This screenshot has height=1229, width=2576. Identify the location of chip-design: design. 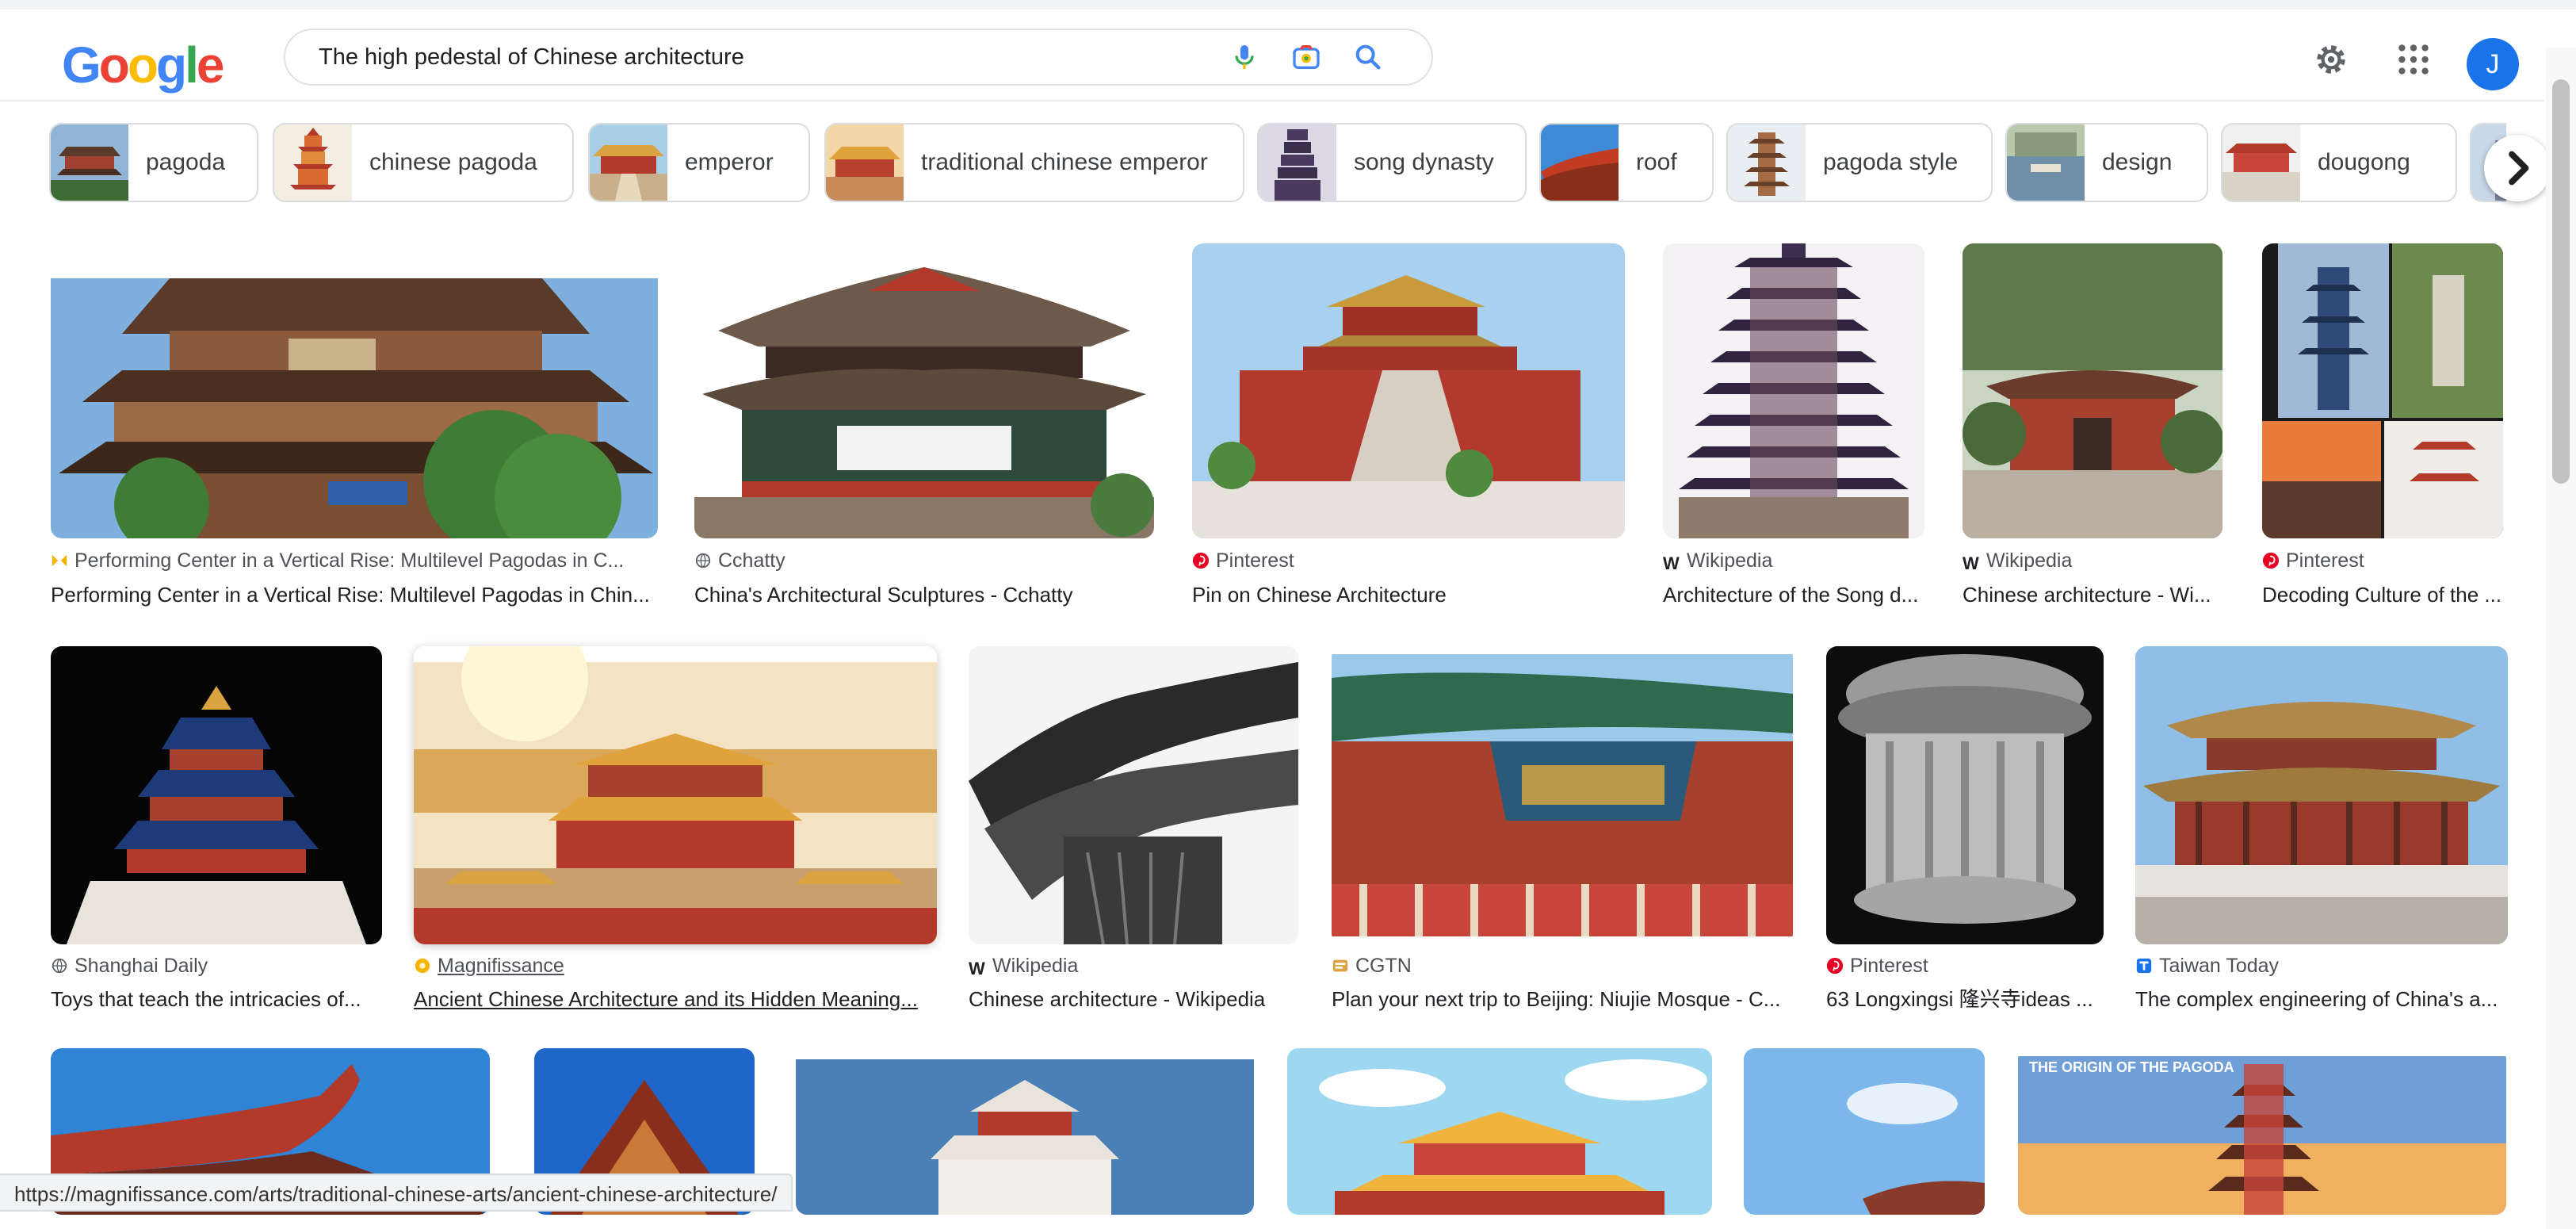
(2106, 162).